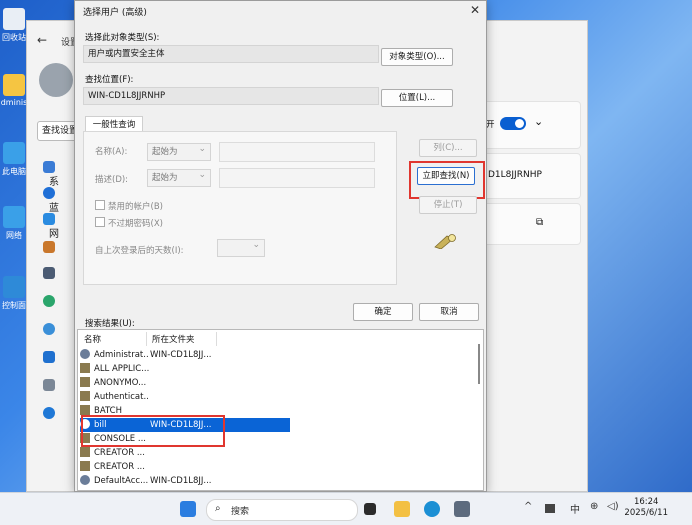  What do you see at coordinates (231, 54) in the screenshot?
I see `object-type-field: 用户或内置安全主体` at bounding box center [231, 54].